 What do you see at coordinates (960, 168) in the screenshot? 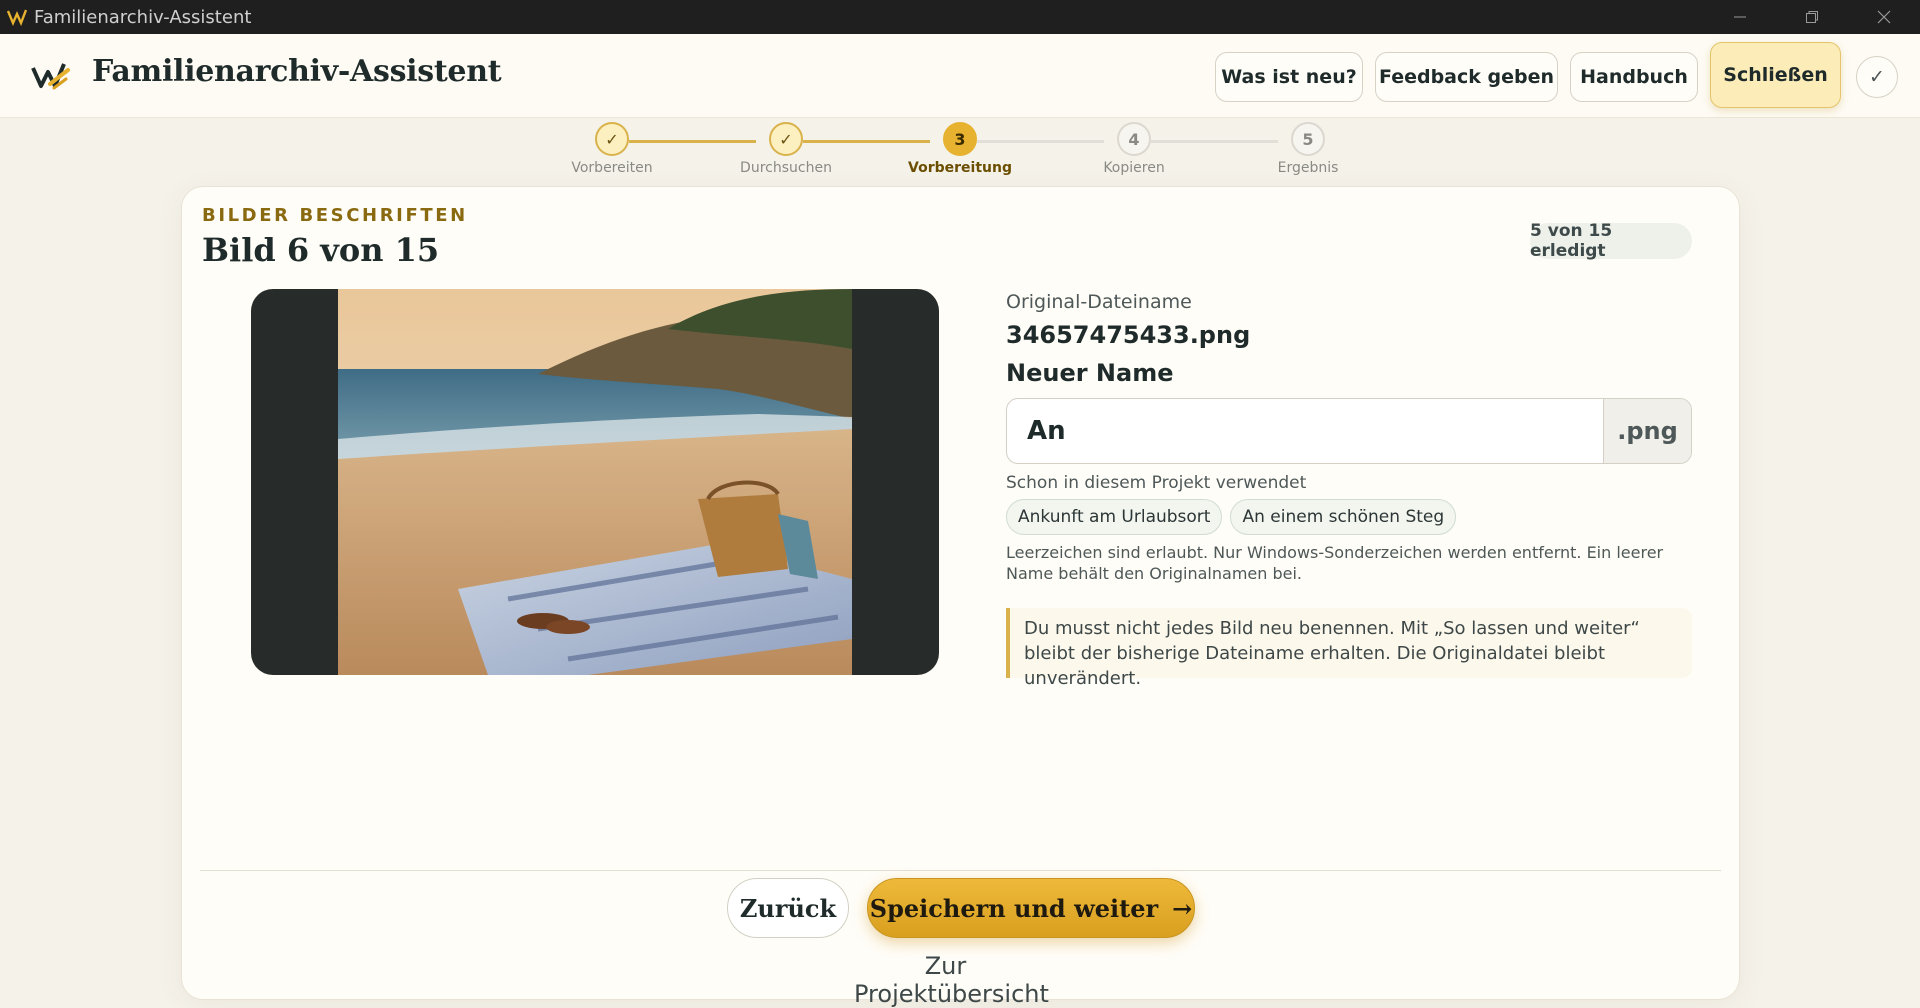
I see `step-3-label: Vorbereitung` at bounding box center [960, 168].